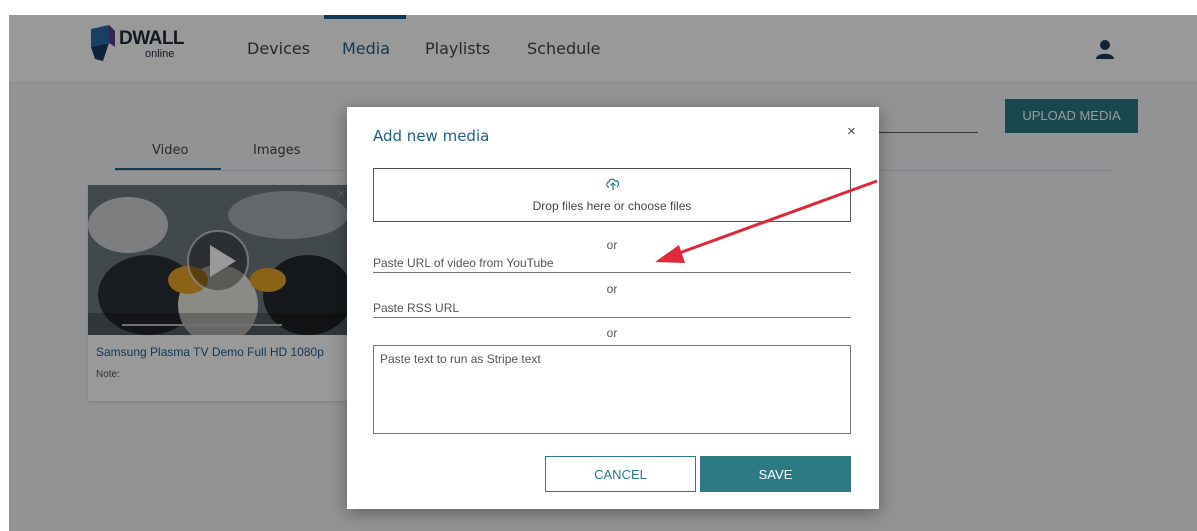 The width and height of the screenshot is (1197, 531). What do you see at coordinates (851, 131) in the screenshot?
I see `close-icon: ×` at bounding box center [851, 131].